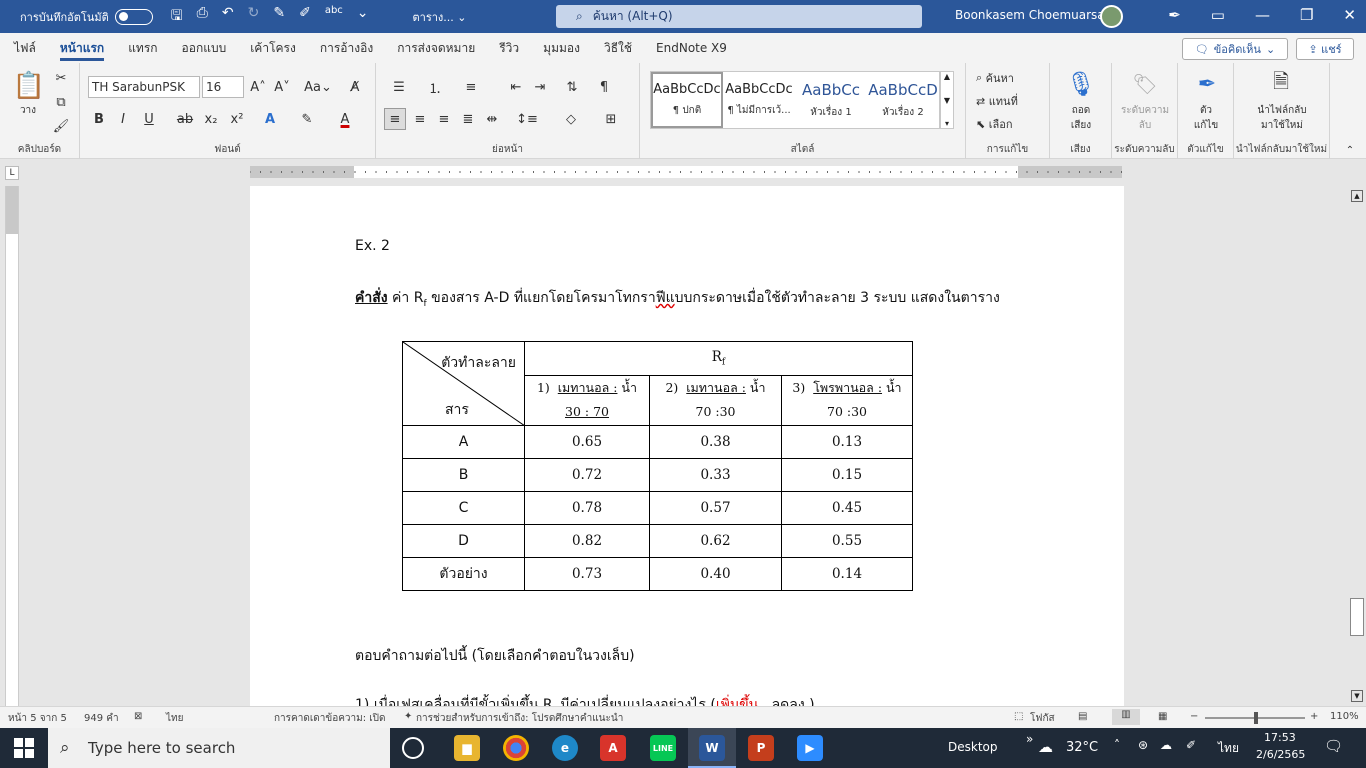 Image resolution: width=1366 pixels, height=768 pixels. What do you see at coordinates (82, 48) in the screenshot?
I see `tab-home: หน้าแรก` at bounding box center [82, 48].